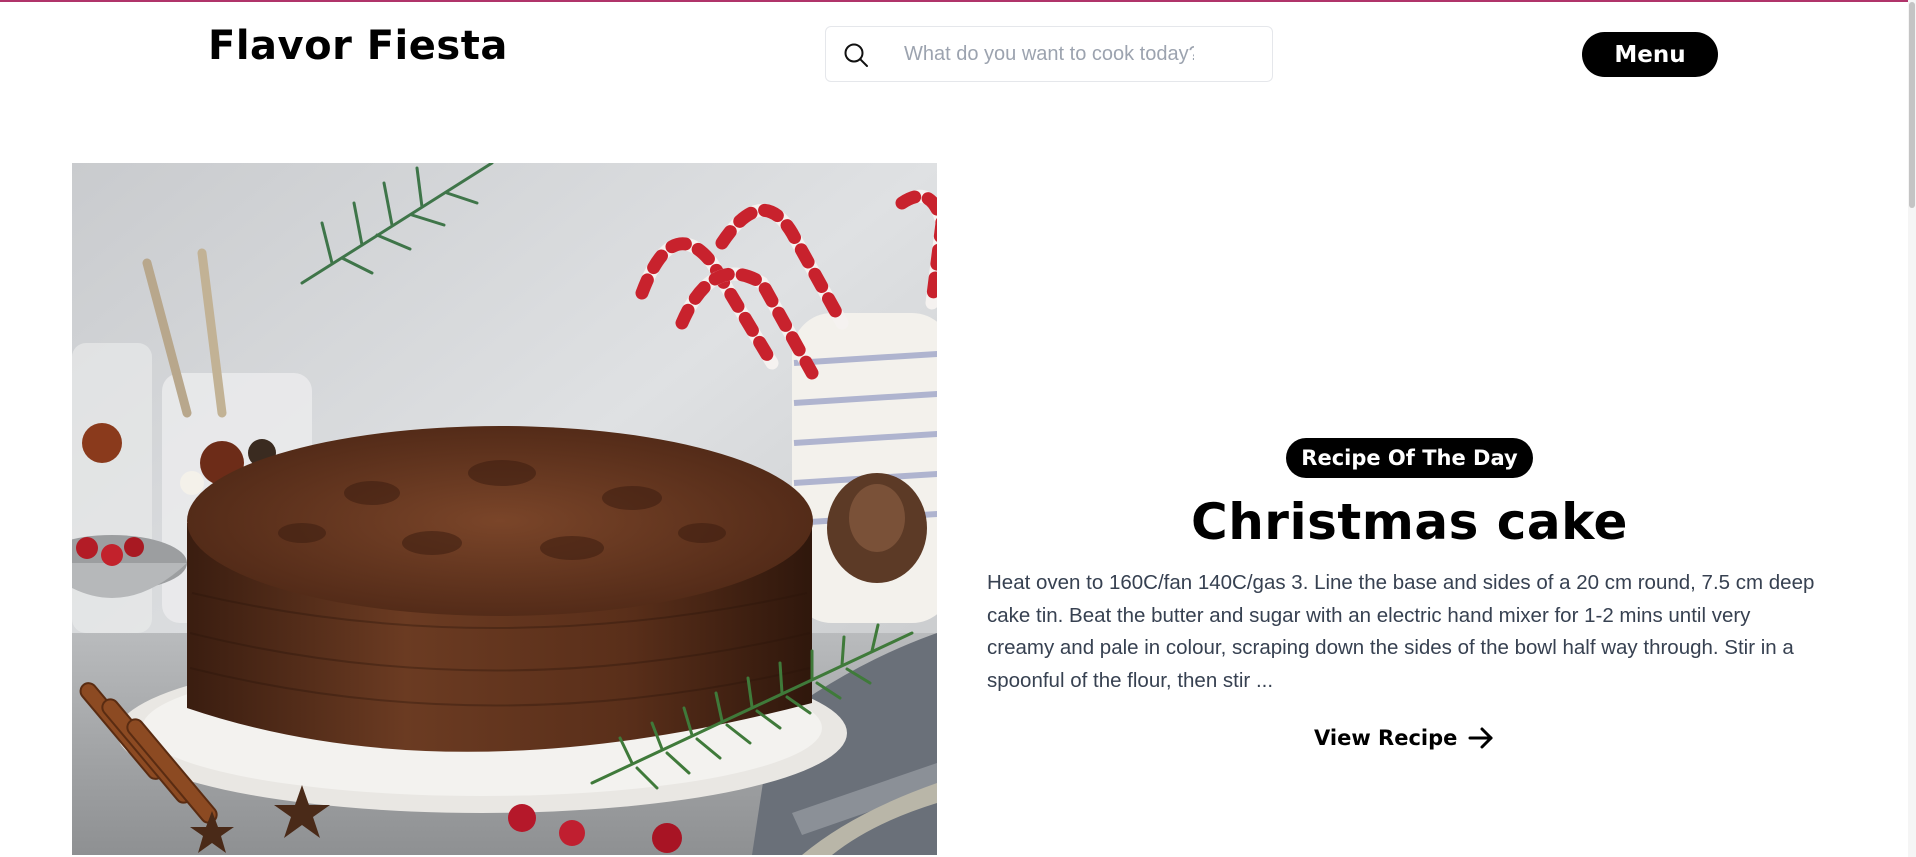  Describe the element at coordinates (358, 46) in the screenshot. I see `site-logo: Flavor Fiesta` at that location.